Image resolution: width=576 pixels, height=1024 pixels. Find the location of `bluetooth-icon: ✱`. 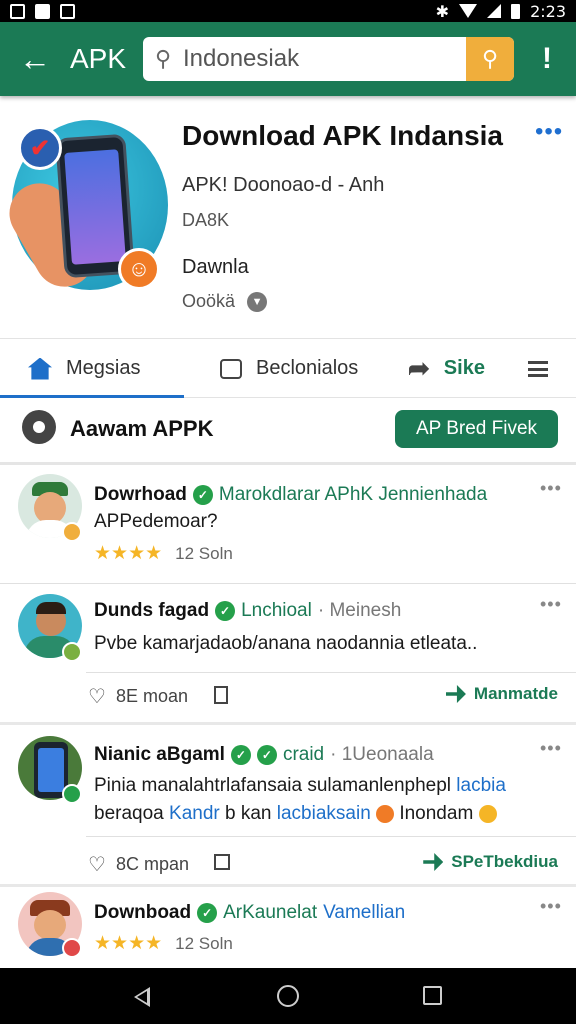

bluetooth-icon: ✱ is located at coordinates (442, 11).